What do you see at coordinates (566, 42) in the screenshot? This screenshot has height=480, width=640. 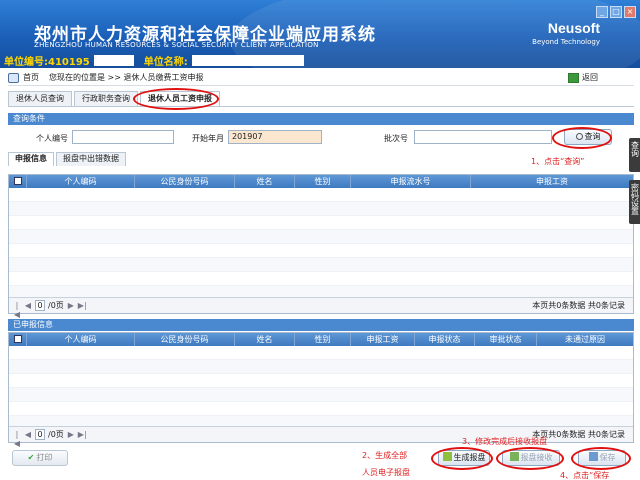 I see `brand-tagline: Beyond Technology` at bounding box center [566, 42].